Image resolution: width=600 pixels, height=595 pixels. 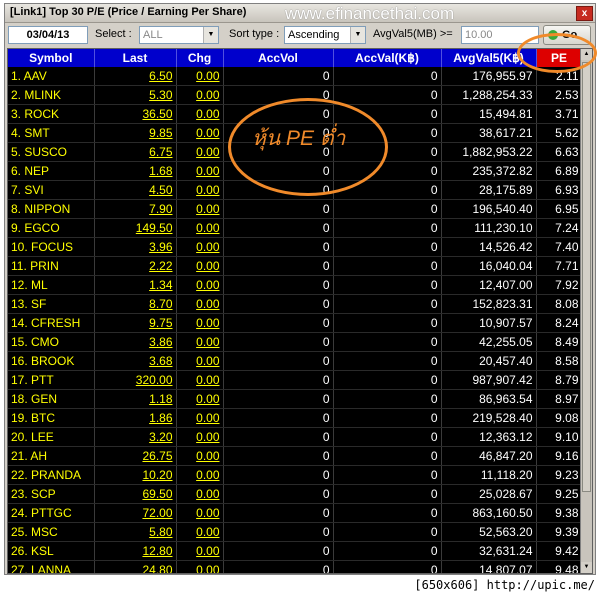 I want to click on table-cell: 3.86, so click(x=135, y=342).